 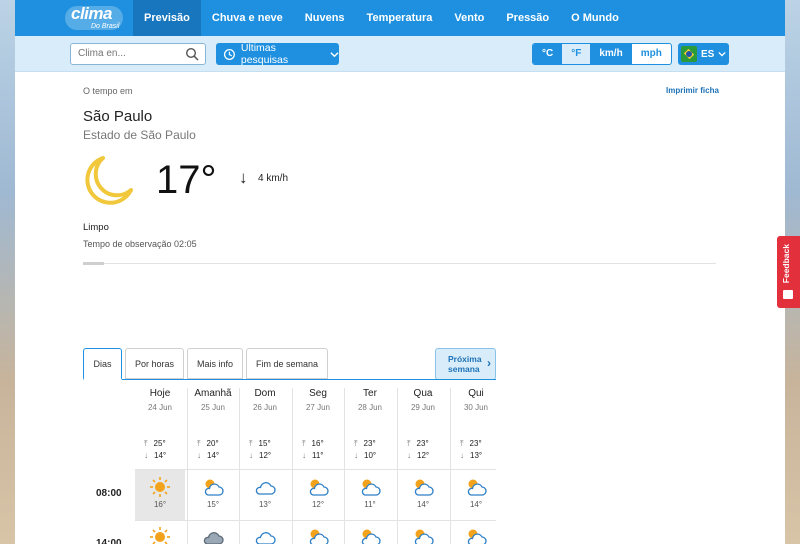 I want to click on nav-item-previsao: Previsão, so click(x=167, y=18).